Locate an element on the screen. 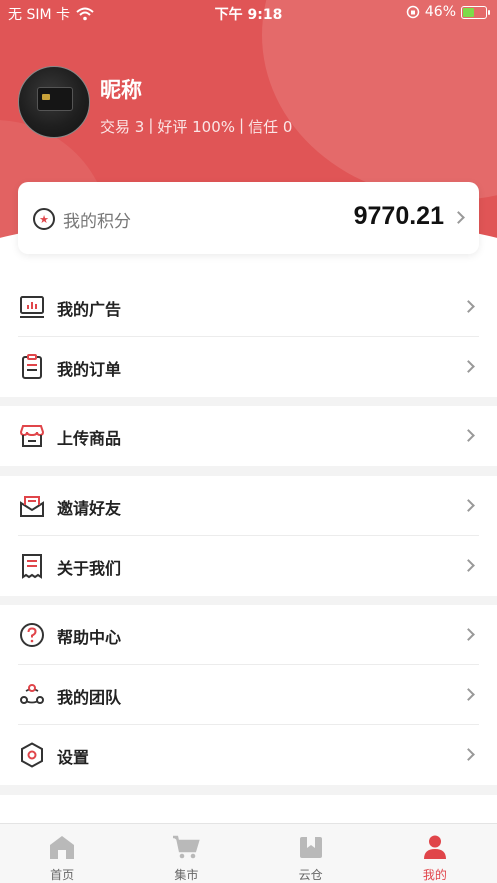  help-question-icon is located at coordinates (32, 635).